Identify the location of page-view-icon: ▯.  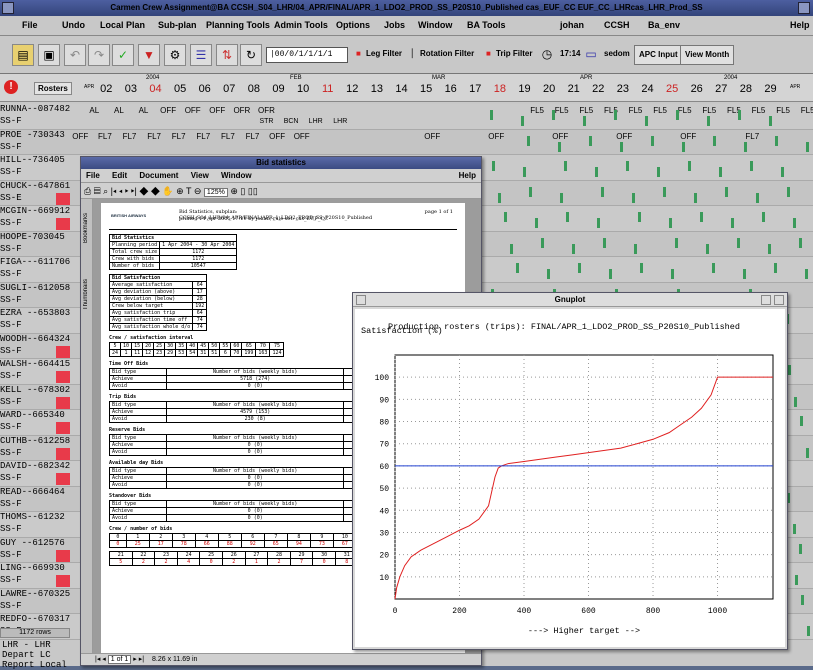
(242, 191).